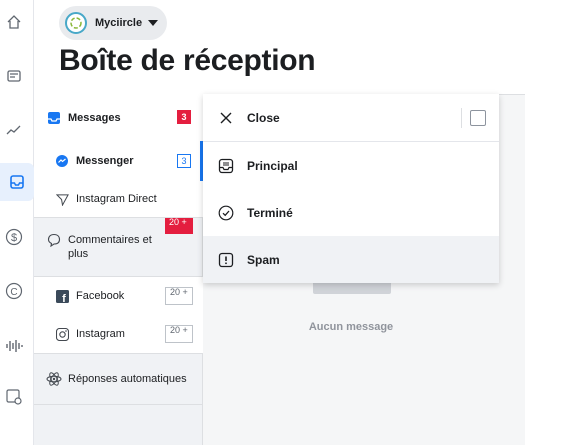 This screenshot has height=445, width=575. Describe the element at coordinates (62, 199) in the screenshot. I see `send-icon` at that location.